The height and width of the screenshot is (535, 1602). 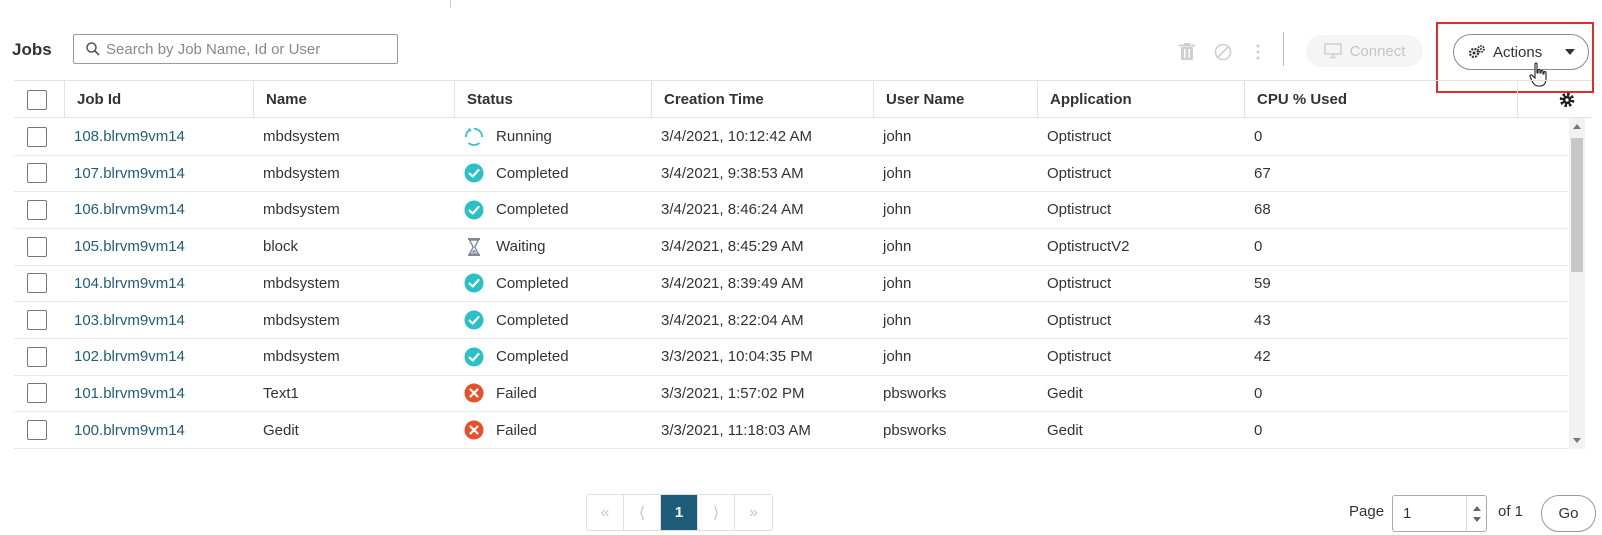 What do you see at coordinates (129, 209) in the screenshot?
I see `job-id-link: 106.blrvm9vm14` at bounding box center [129, 209].